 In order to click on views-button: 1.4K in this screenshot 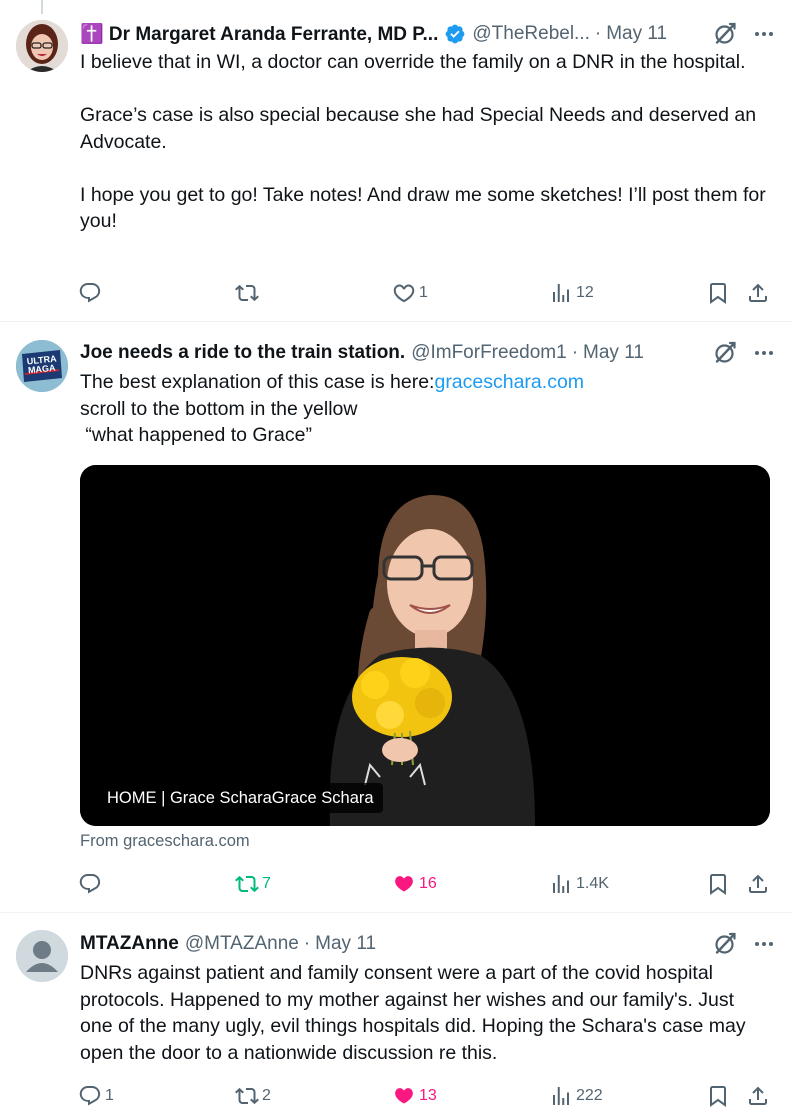, I will do `click(579, 884)`.